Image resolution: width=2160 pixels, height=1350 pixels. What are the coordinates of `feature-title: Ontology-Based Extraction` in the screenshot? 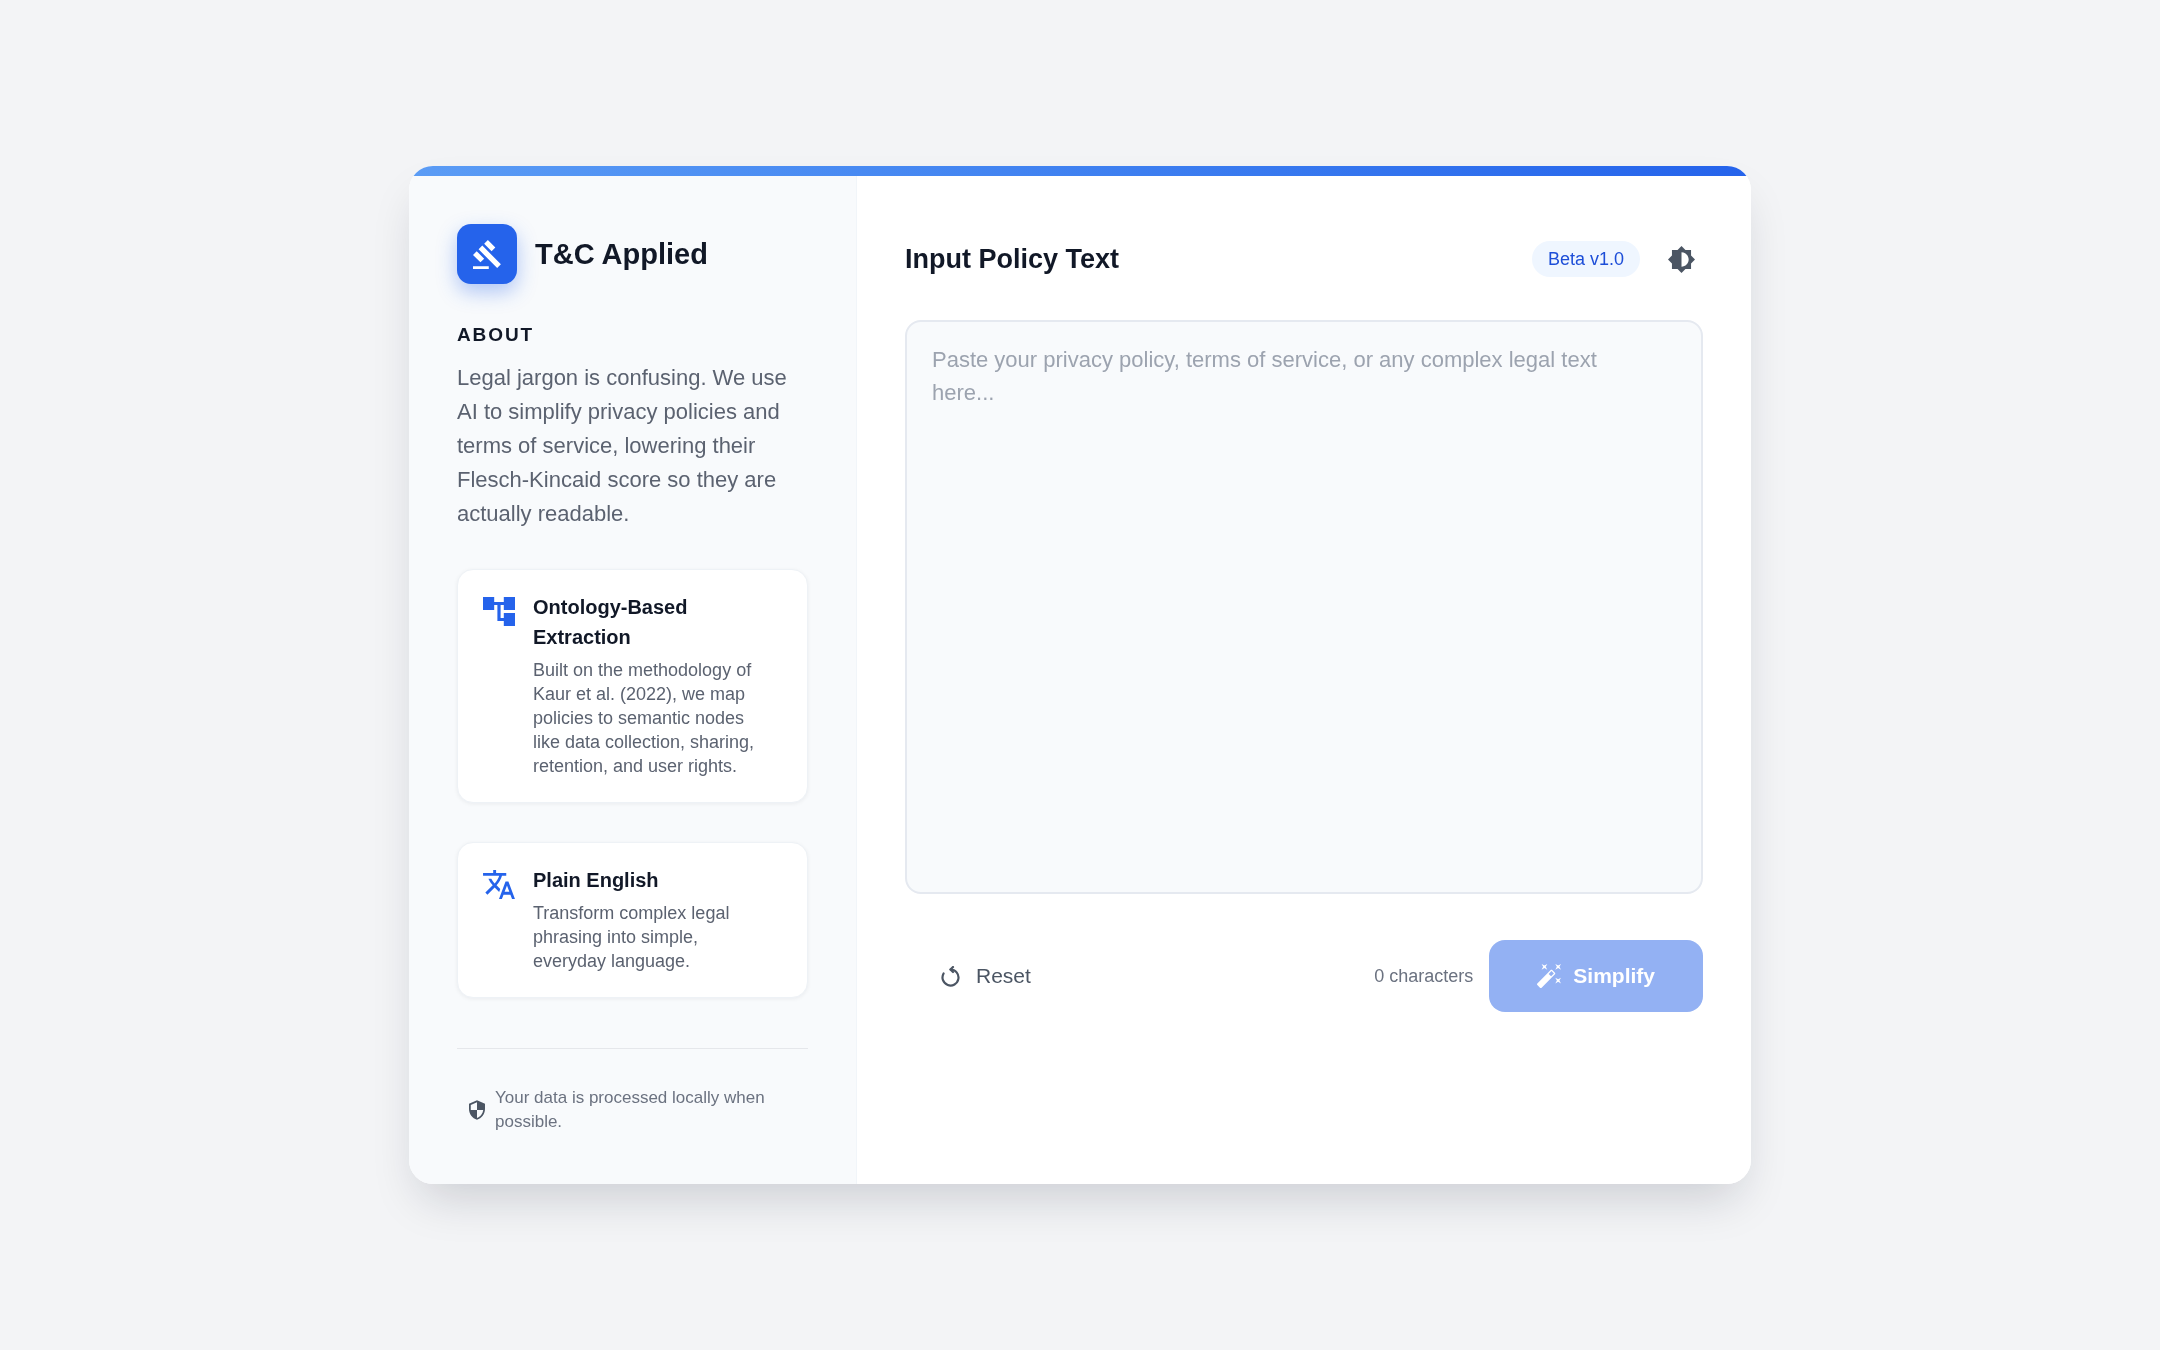 It's located at (611, 622).